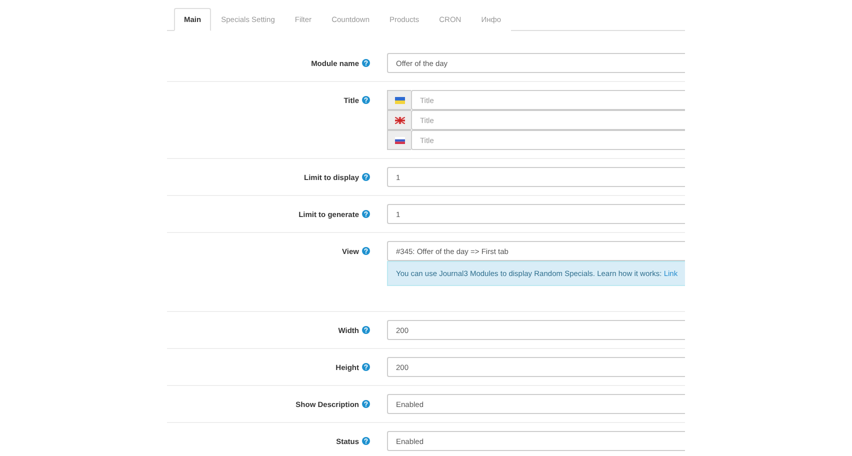 This screenshot has height=456, width=852. I want to click on uk-flag-icon, so click(399, 120).